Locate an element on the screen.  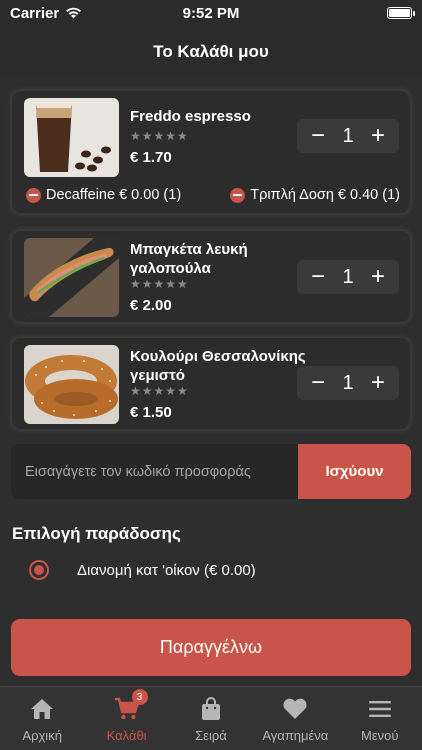
tab-label: Καλάθι is located at coordinates (126, 735).